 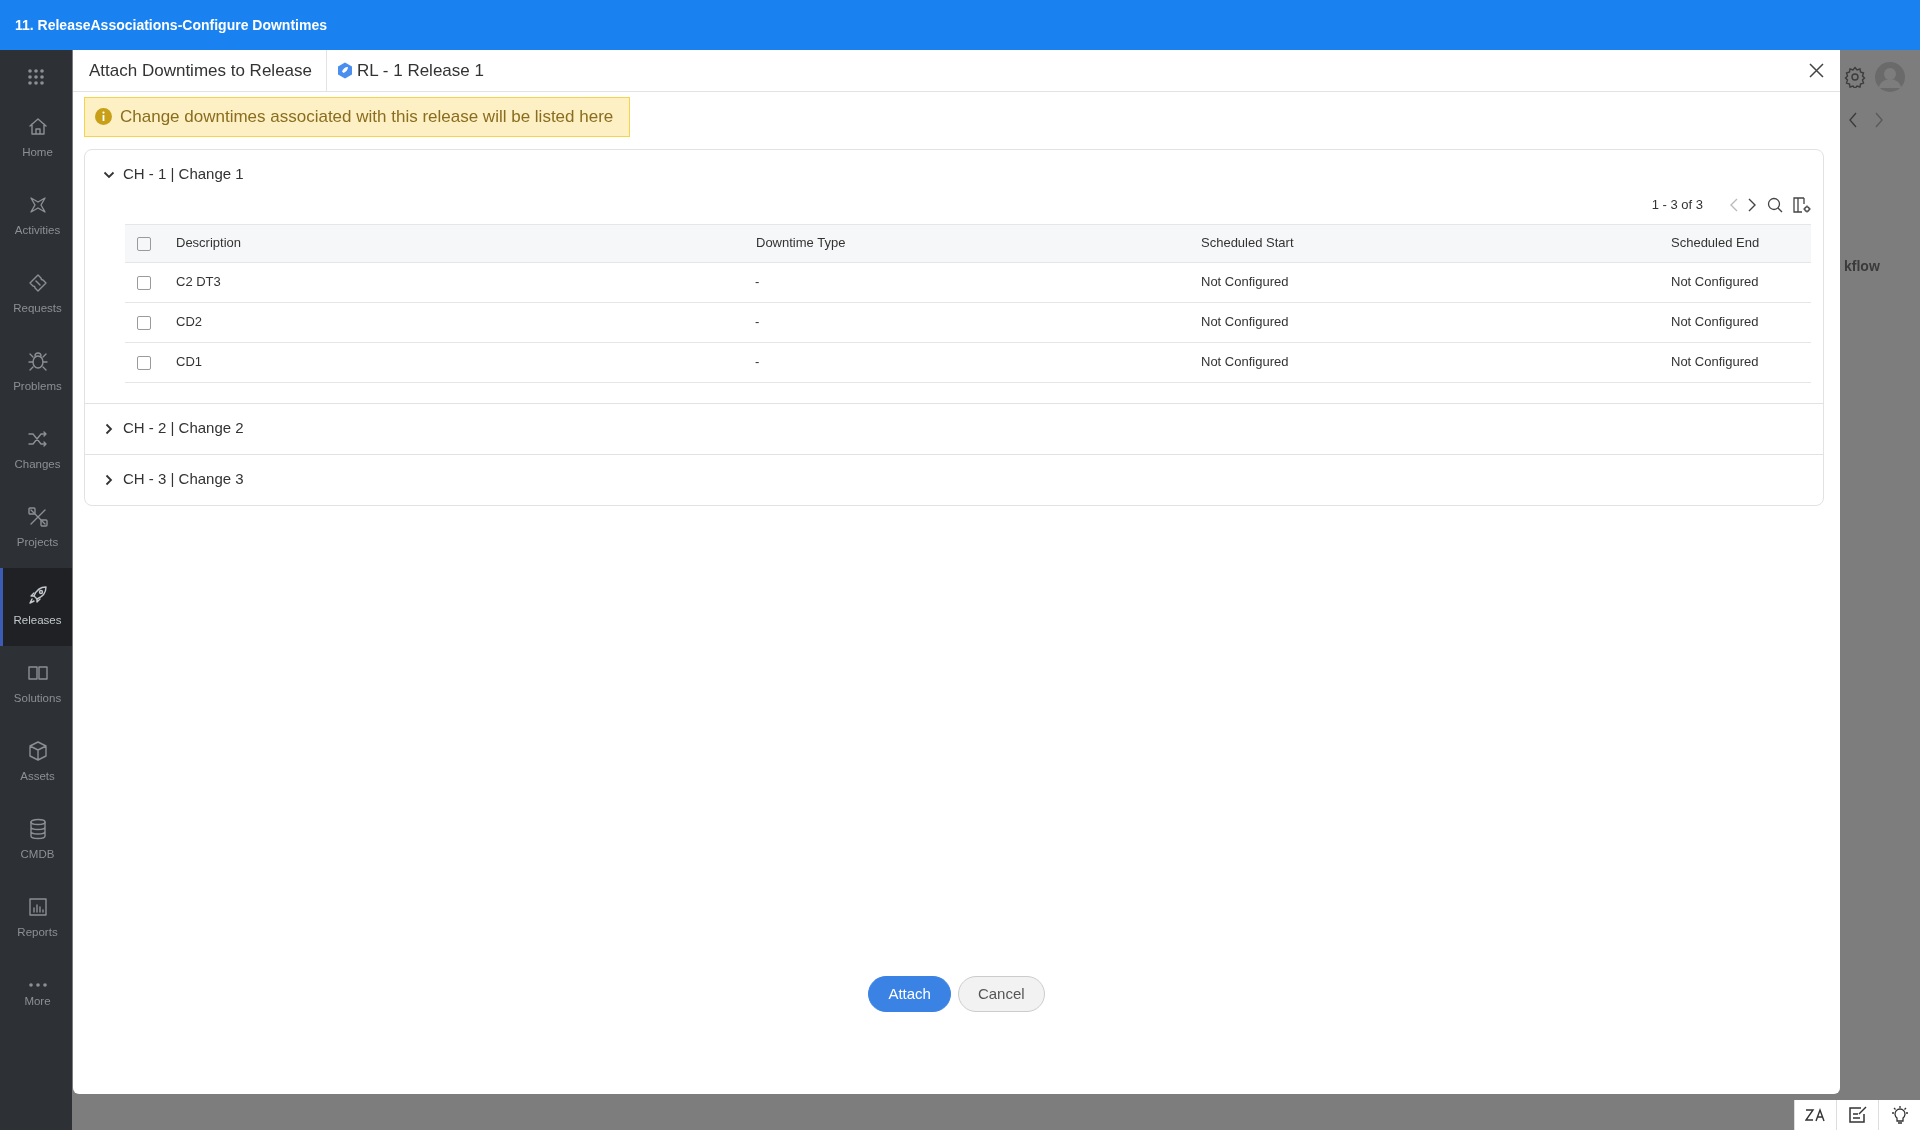 I want to click on settings-icon, so click(x=1855, y=77).